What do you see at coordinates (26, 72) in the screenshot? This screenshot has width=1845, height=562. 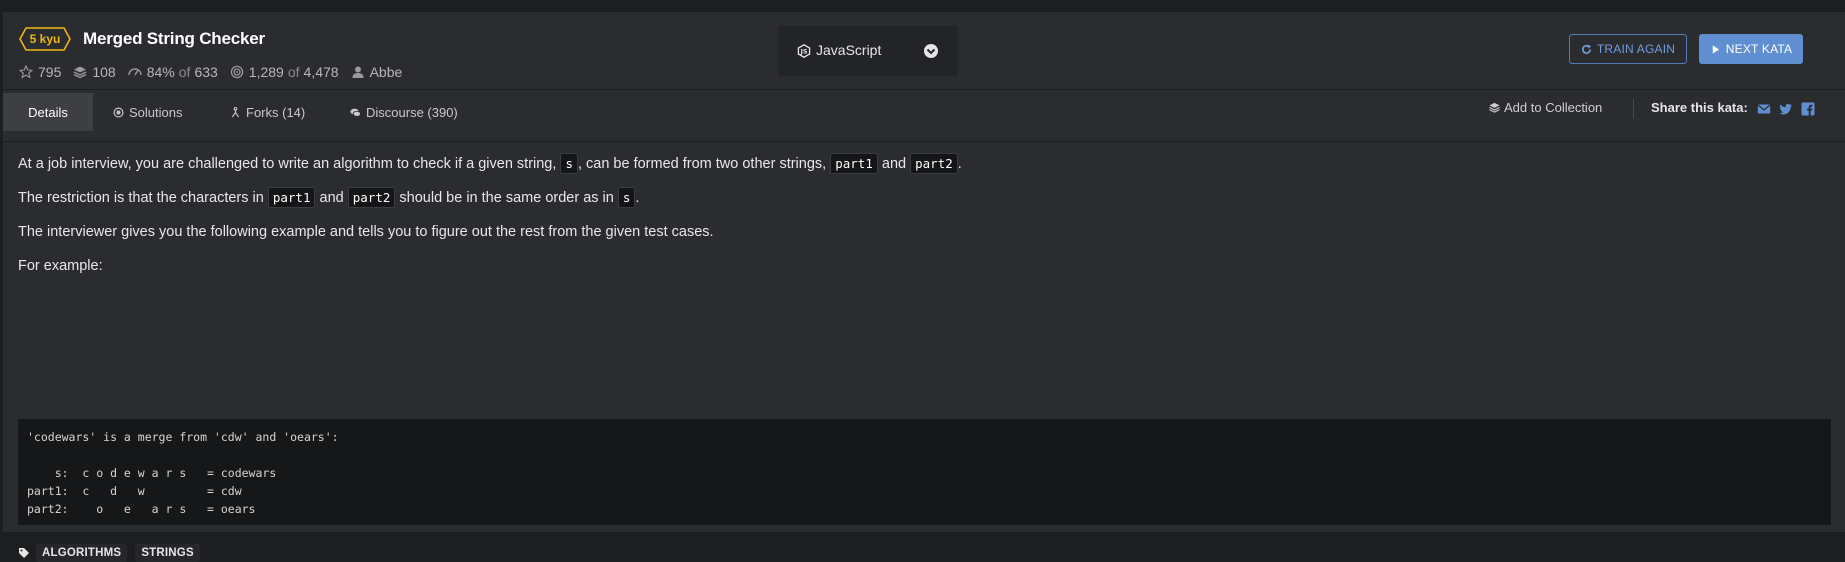 I see `star-icon` at bounding box center [26, 72].